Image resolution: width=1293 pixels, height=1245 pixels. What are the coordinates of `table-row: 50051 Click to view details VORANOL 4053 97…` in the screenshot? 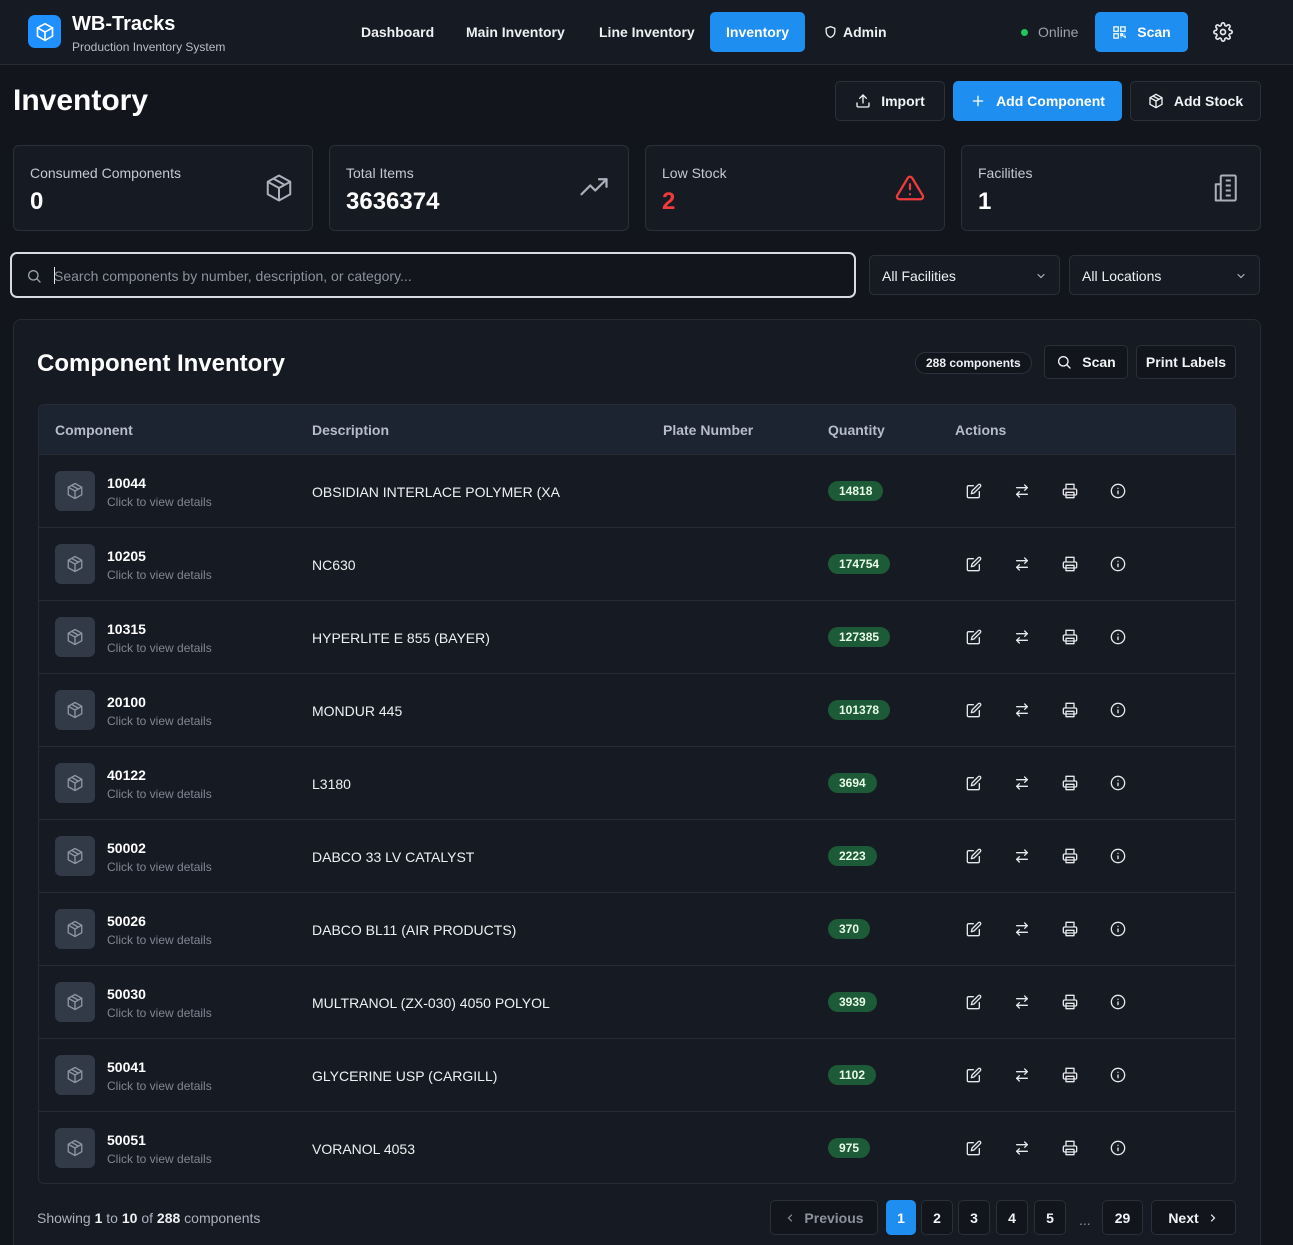 It's located at (637, 1147).